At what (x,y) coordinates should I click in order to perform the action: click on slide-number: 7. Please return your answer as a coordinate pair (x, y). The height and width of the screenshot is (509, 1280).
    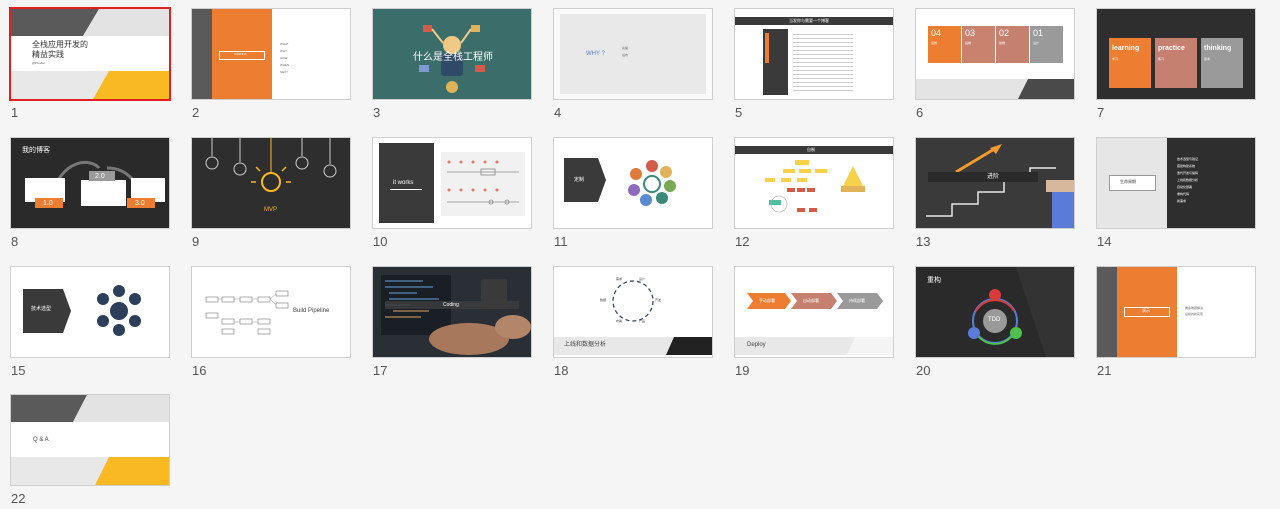
    Looking at the image, I should click on (1101, 112).